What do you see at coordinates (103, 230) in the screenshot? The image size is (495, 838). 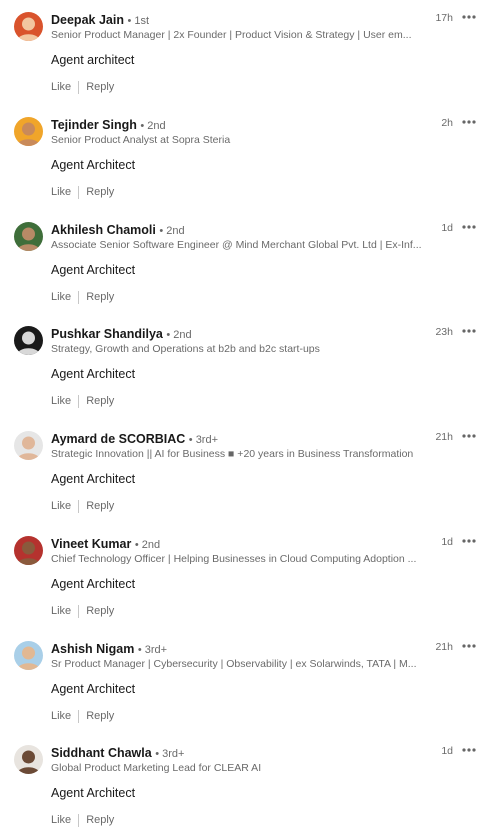 I see `commenter-name: Akhilesh Chamoli` at bounding box center [103, 230].